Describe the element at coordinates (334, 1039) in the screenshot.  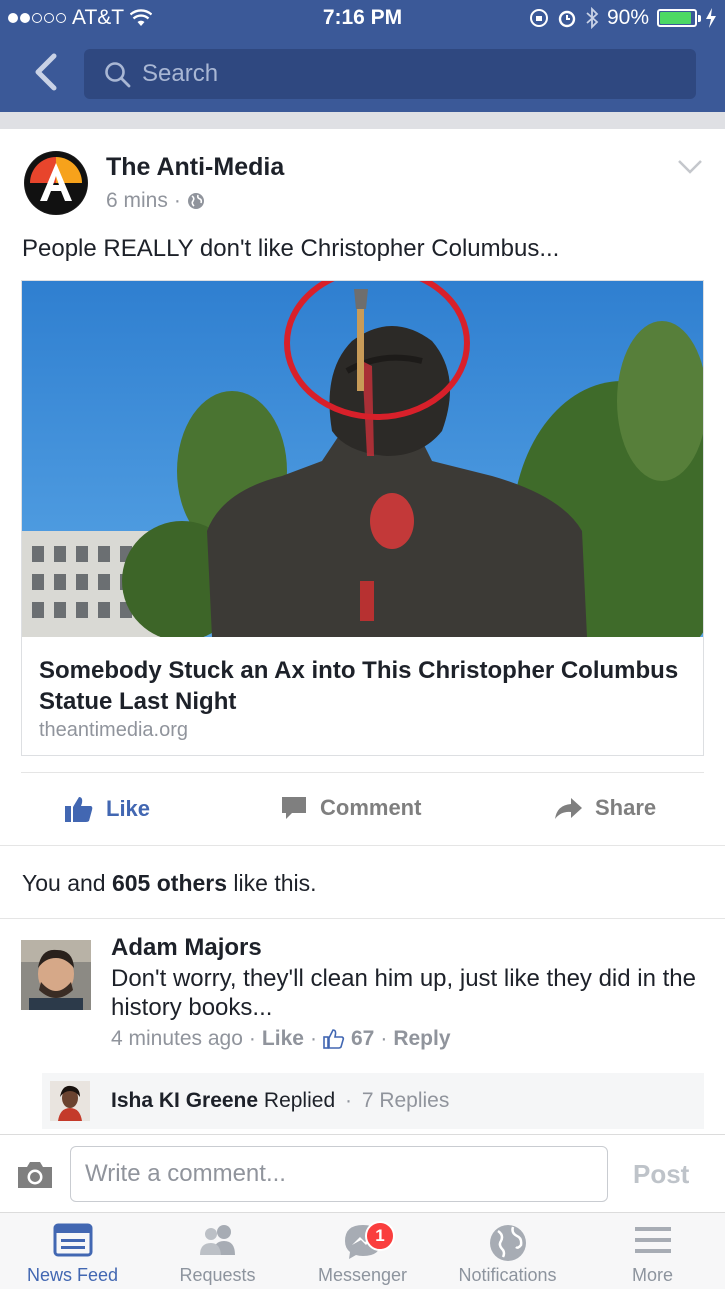
I see `thumbs-up-outline-icon` at that location.